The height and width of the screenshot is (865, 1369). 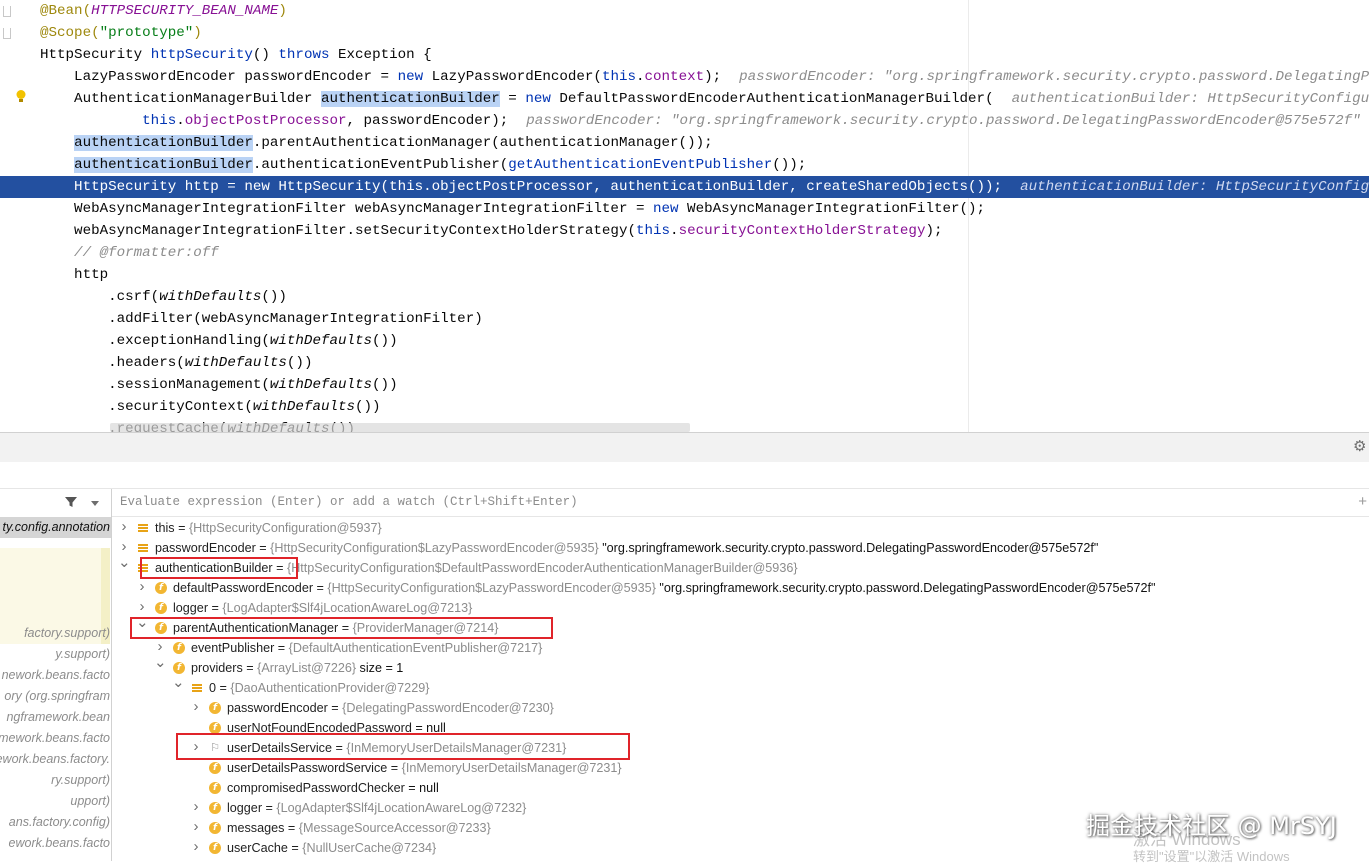 What do you see at coordinates (56, 675) in the screenshot?
I see `frame-item: nework.beans.facto` at bounding box center [56, 675].